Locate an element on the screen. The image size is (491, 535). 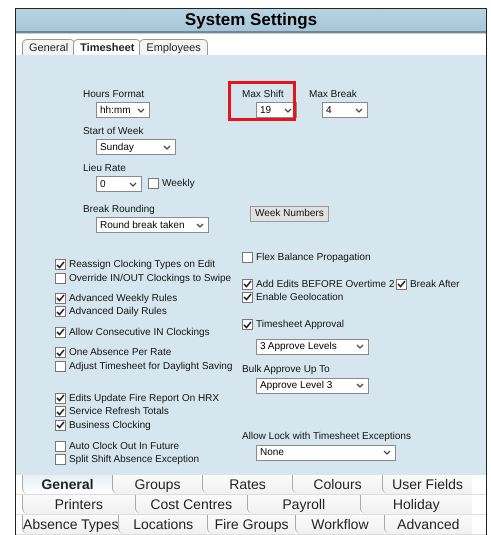
checkbox-label: Flex Balance Propagation is located at coordinates (313, 258).